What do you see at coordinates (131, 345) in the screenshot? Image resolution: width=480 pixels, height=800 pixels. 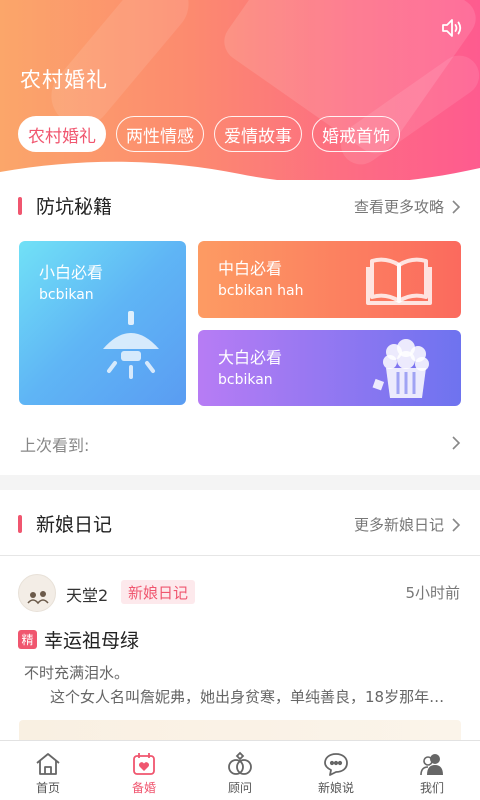 I see `lamp-icon` at bounding box center [131, 345].